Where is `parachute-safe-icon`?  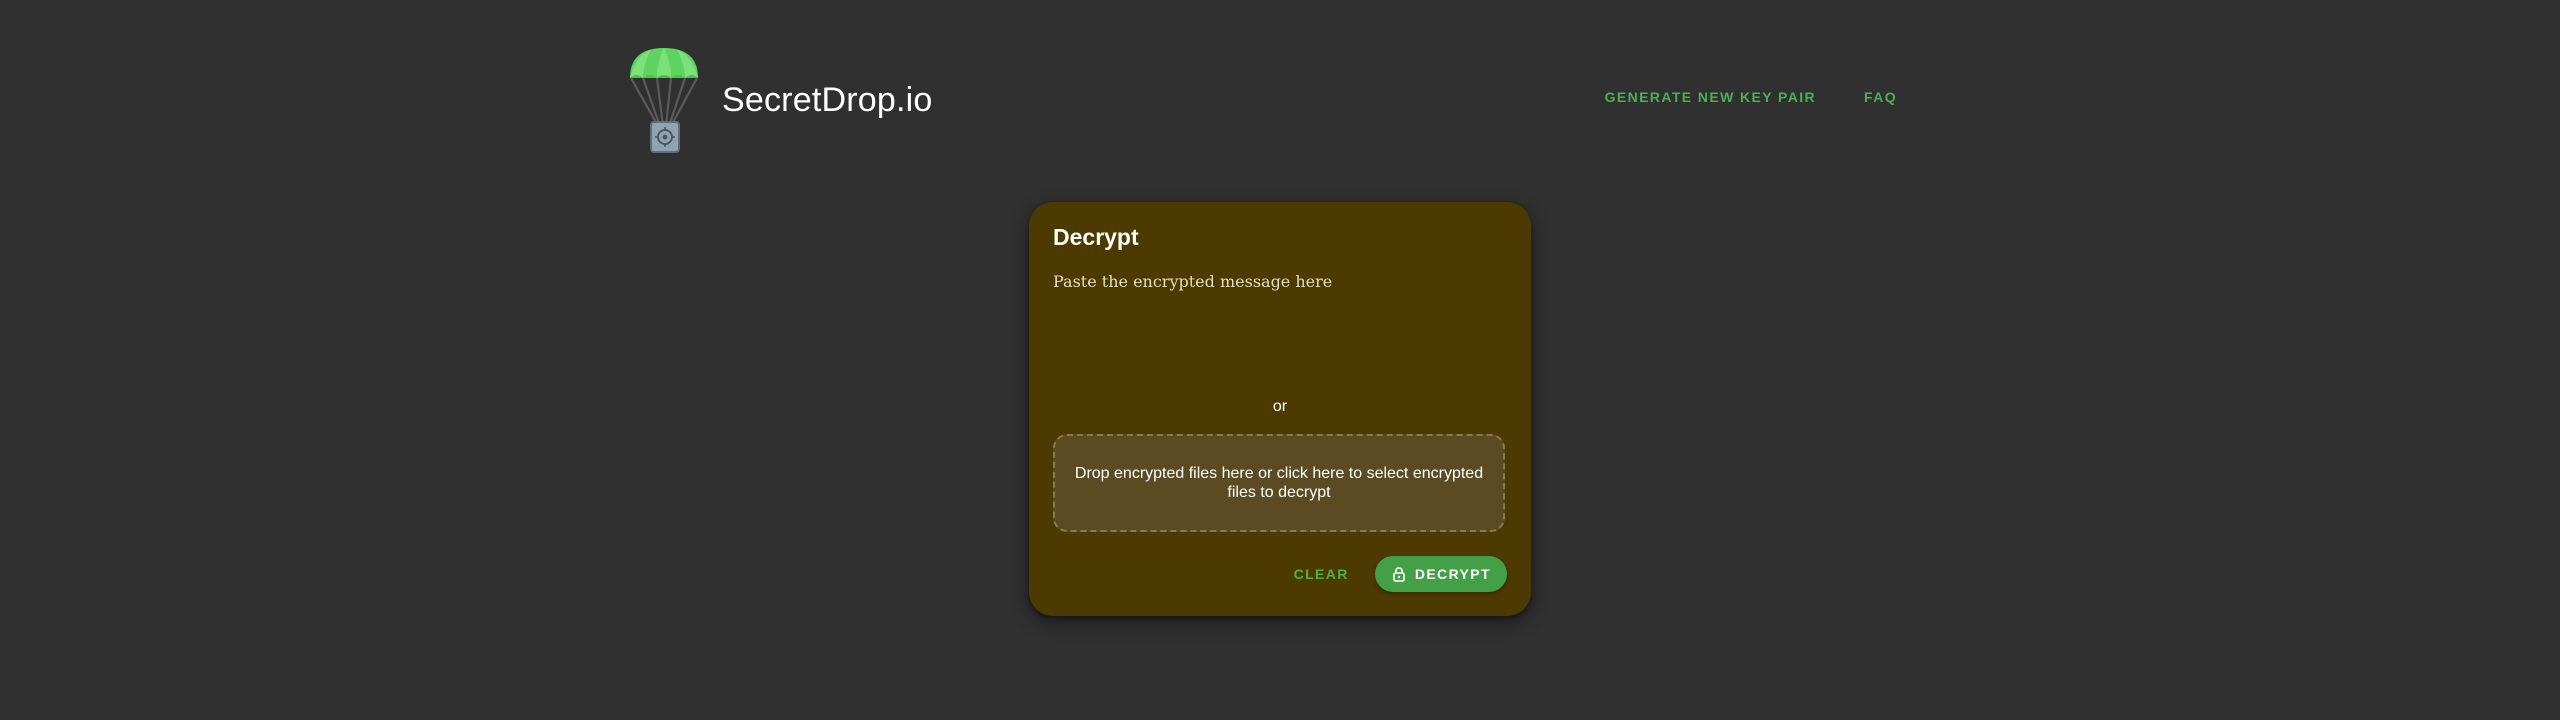
parachute-safe-icon is located at coordinates (664, 100).